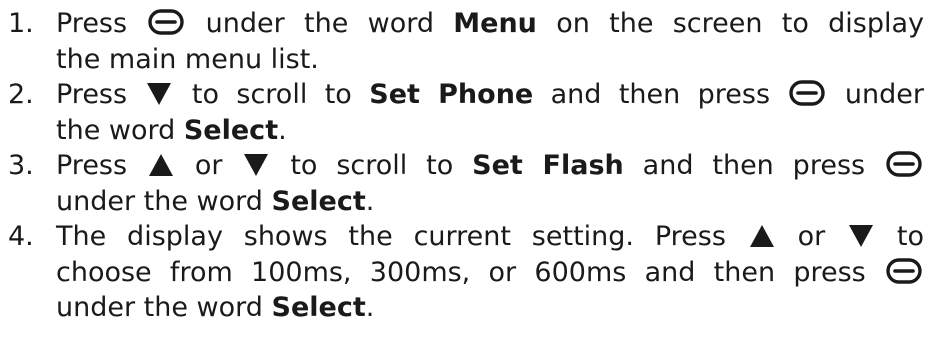  I want to click on step-text: to, so click(910, 236).